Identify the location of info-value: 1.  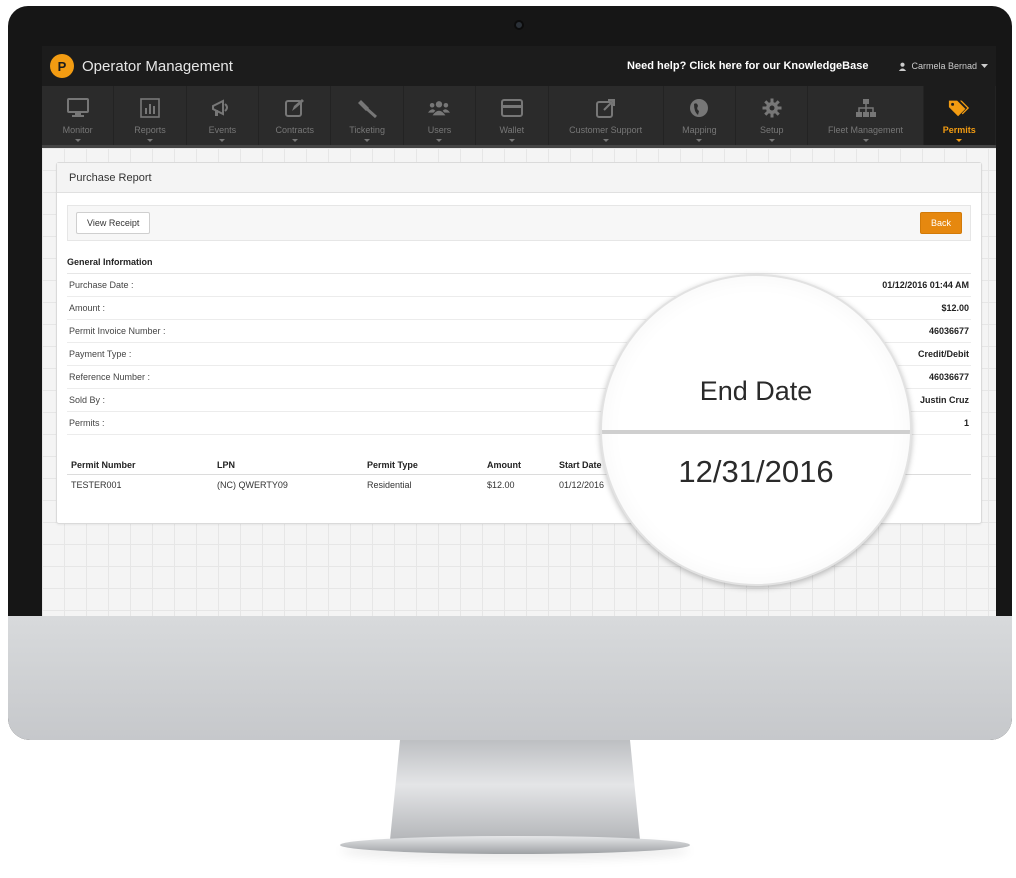
(966, 423).